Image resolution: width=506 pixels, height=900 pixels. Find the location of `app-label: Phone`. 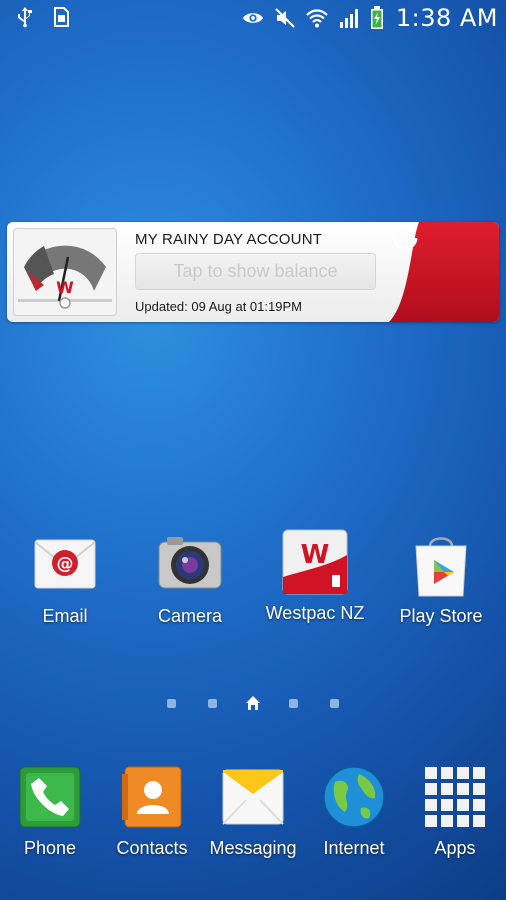

app-label: Phone is located at coordinates (50, 848).